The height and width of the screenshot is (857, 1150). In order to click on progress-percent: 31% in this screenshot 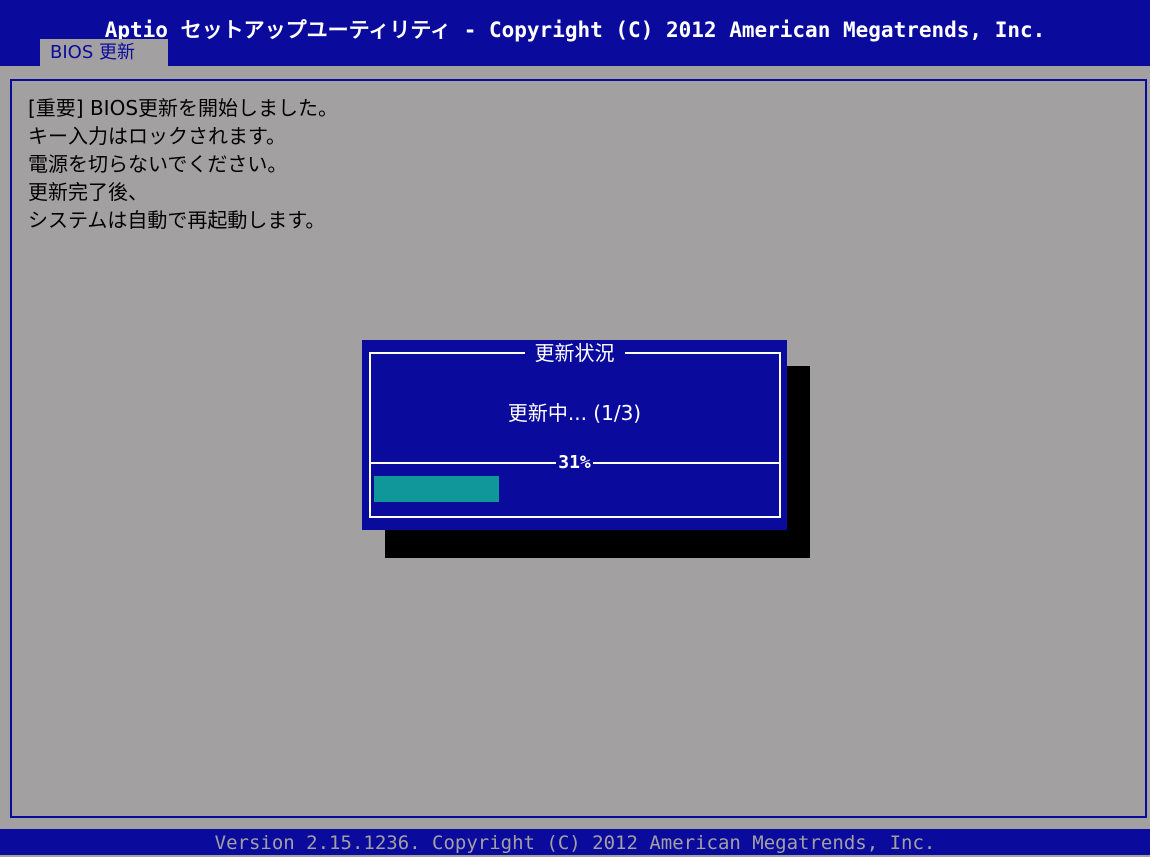, I will do `click(574, 463)`.